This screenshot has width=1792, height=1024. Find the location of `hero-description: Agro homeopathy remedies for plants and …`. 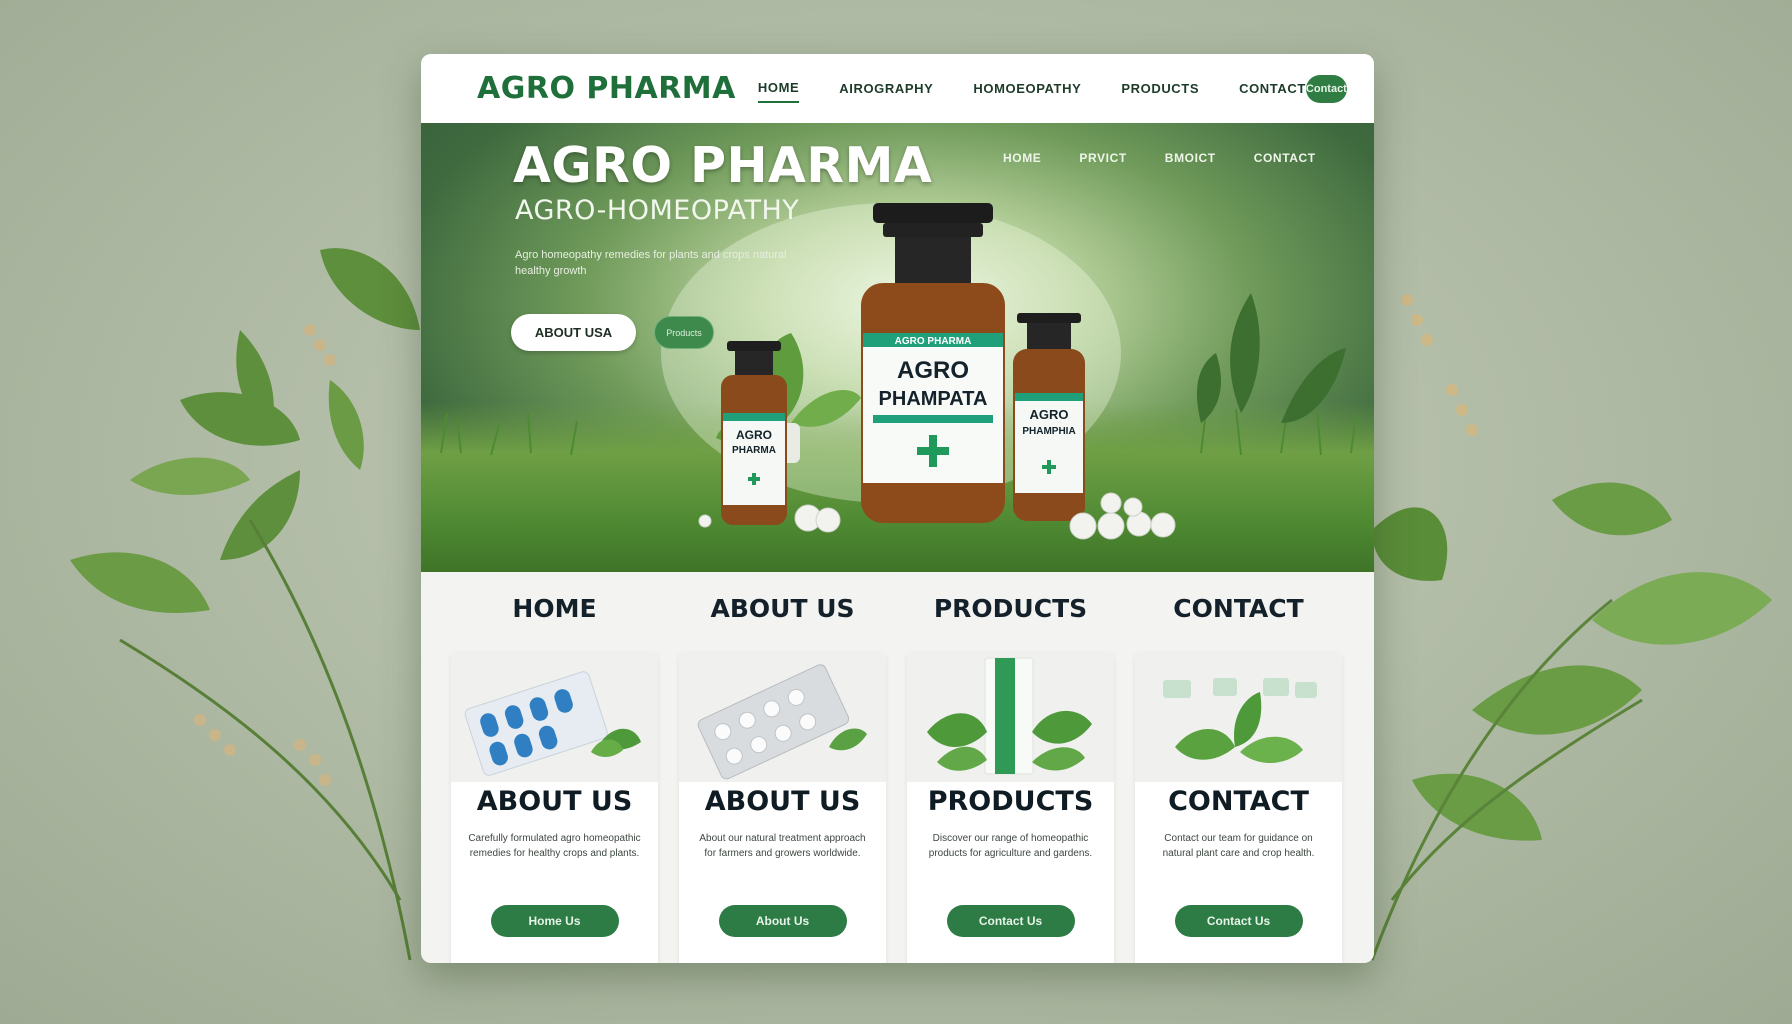

hero-description: Agro homeopathy remedies for plants and … is located at coordinates (651, 263).